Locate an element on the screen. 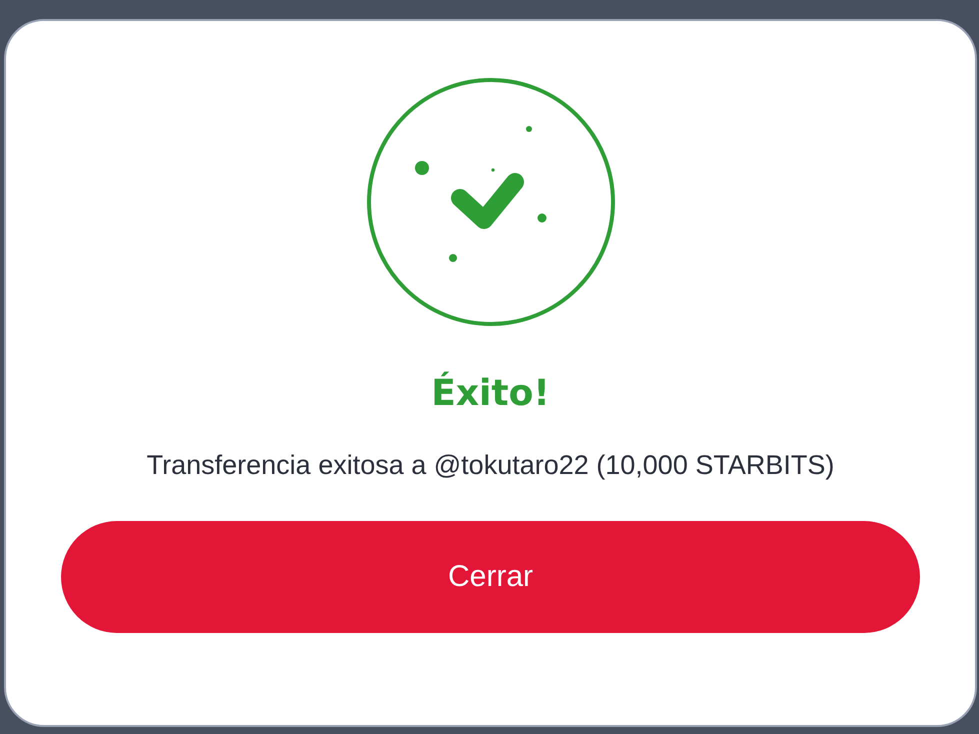  dialog-message: Transferencia exitosa a @tokutaro22 (10,000 STARBITS) is located at coordinates (491, 465).